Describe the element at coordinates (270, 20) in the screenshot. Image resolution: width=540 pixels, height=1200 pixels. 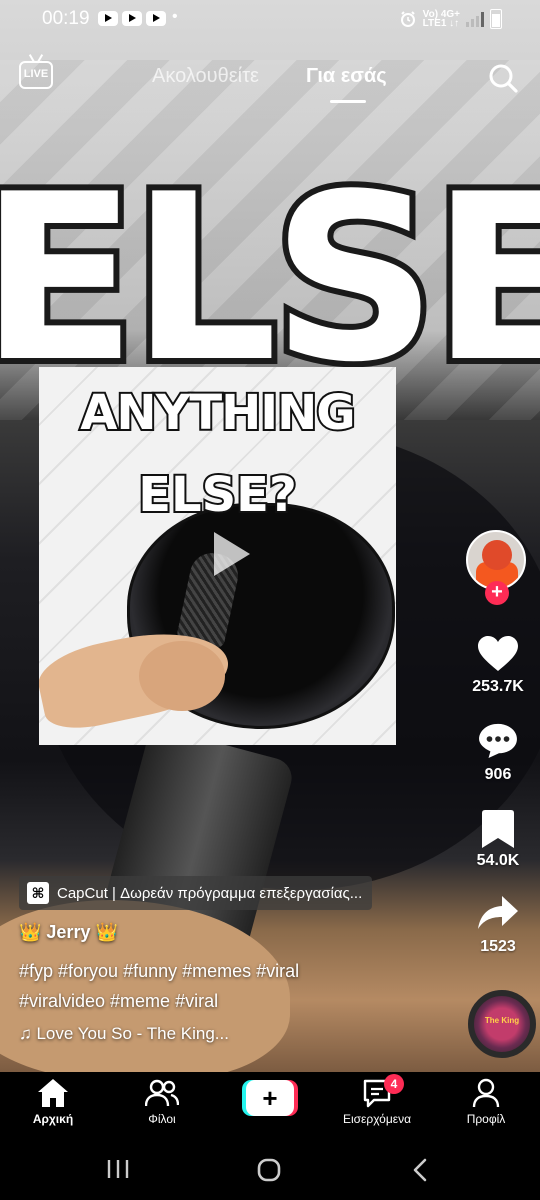
I see `status-bar: 00:19 • Vo) 4G+ LTE1 ↓↑` at that location.